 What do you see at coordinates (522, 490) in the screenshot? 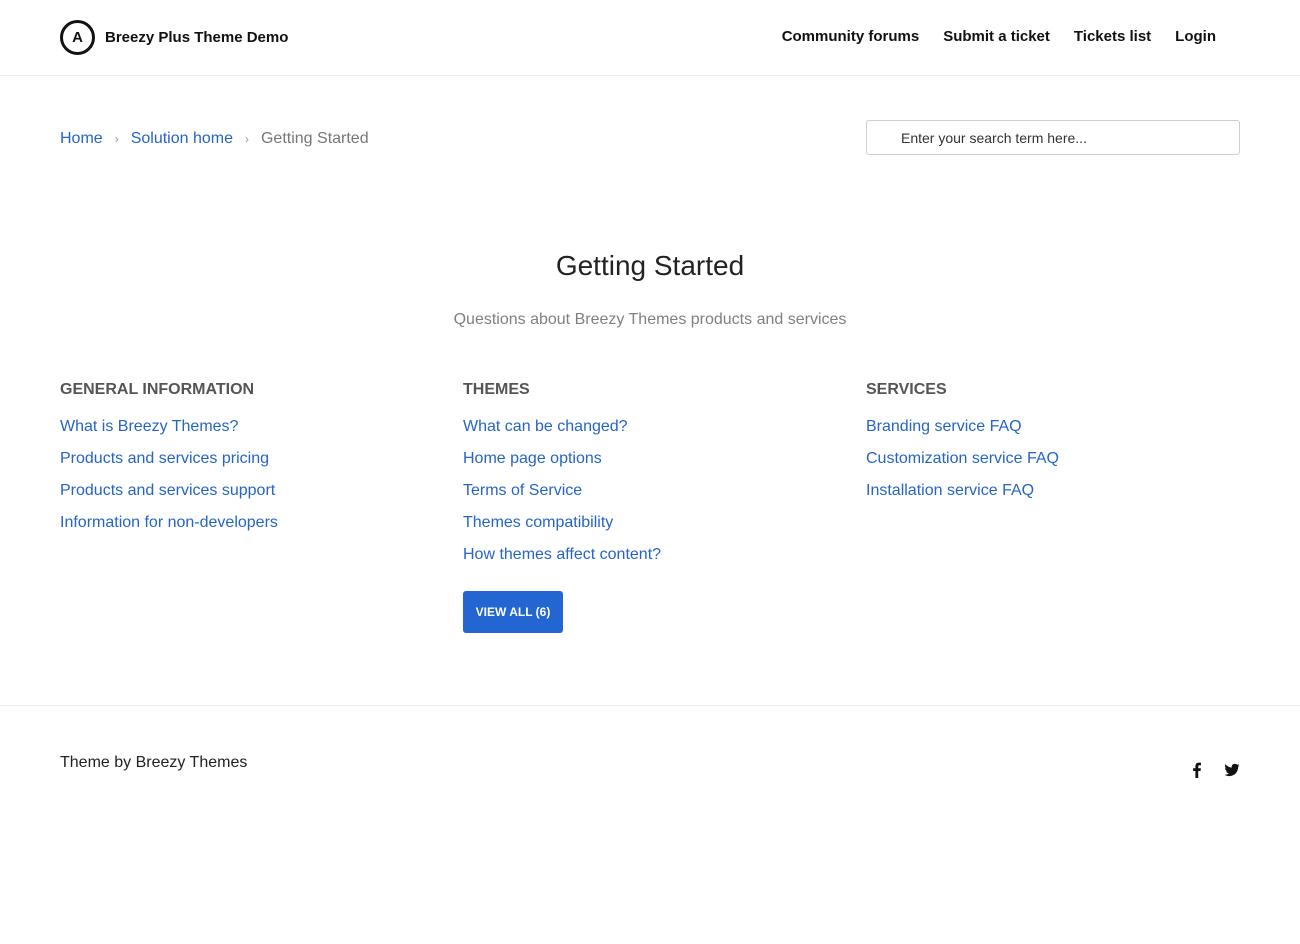
I see `article-link: Terms of Service` at bounding box center [522, 490].